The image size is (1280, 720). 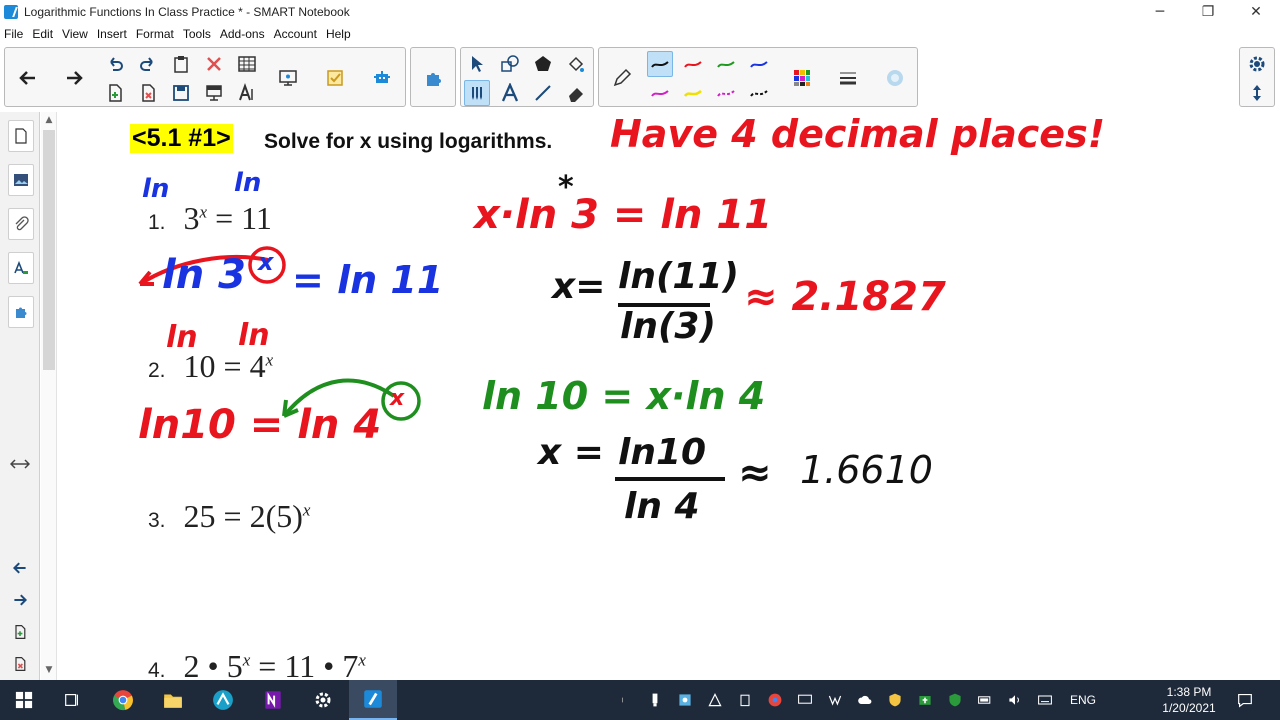 I want to click on redo-button, so click(x=148, y=64).